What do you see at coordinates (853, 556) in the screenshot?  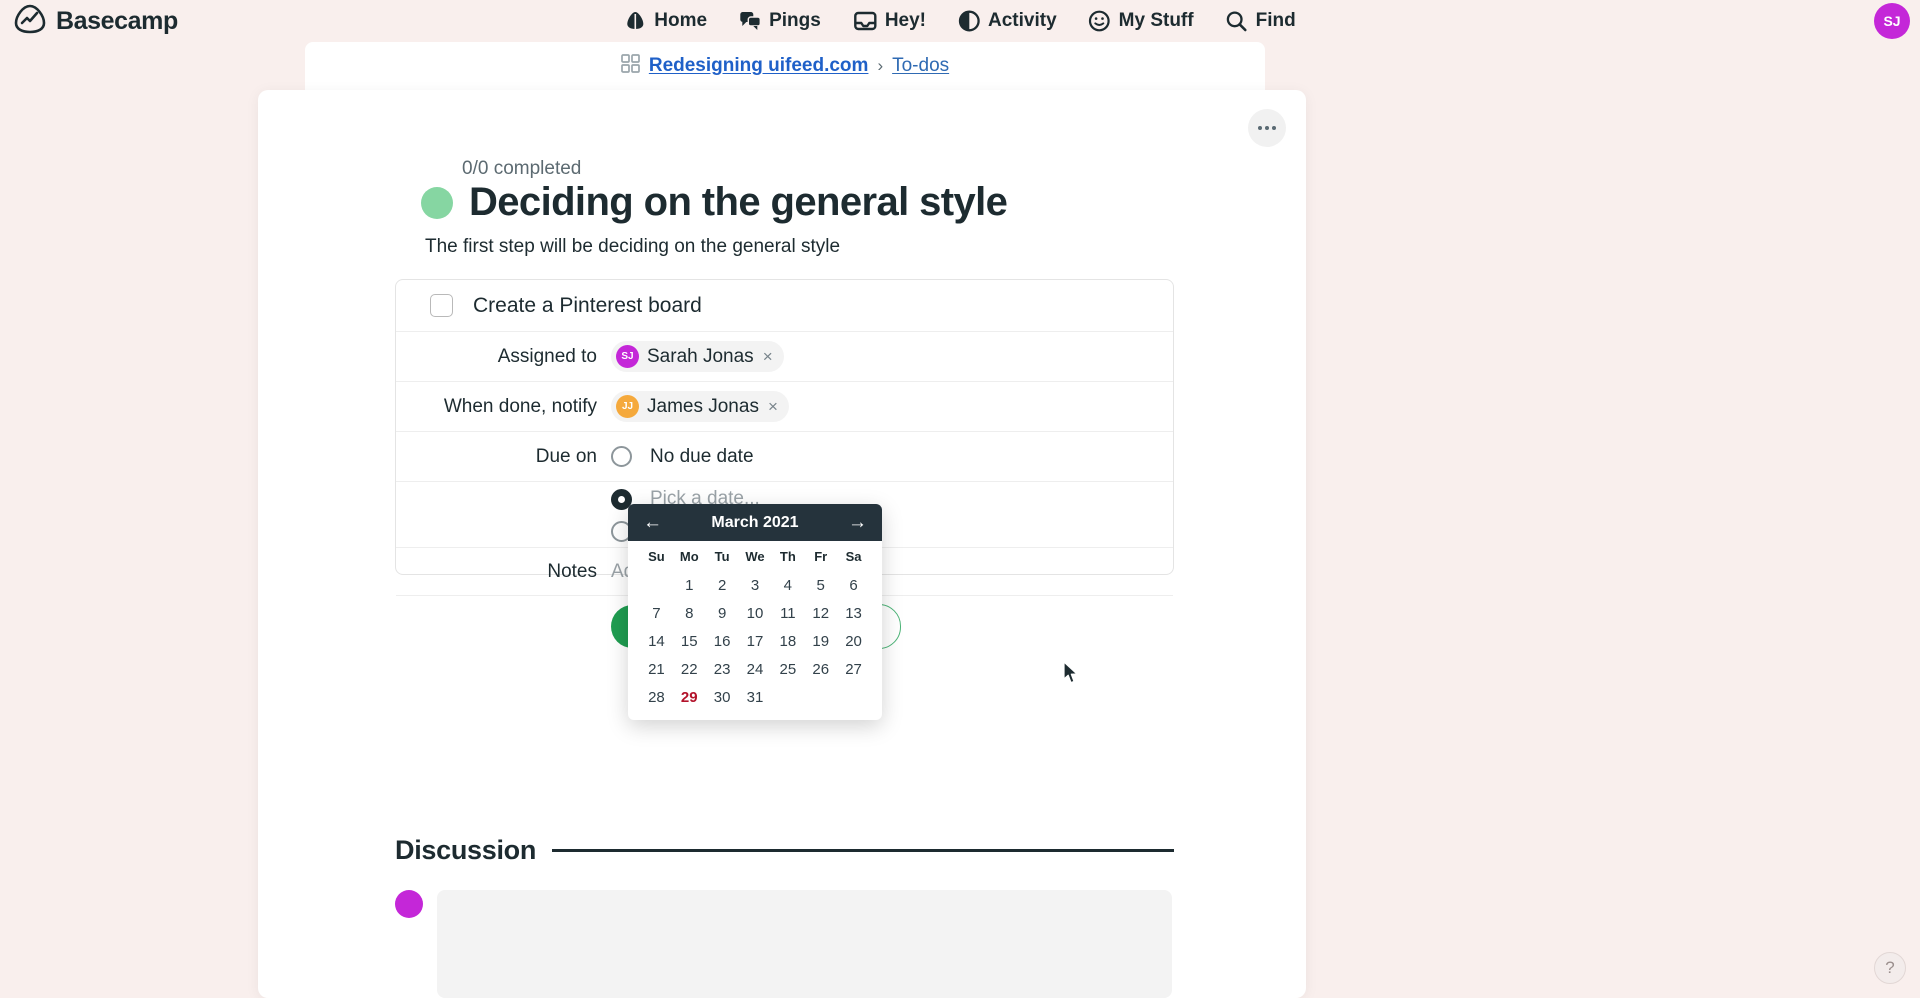 I see `date-picker-weekday: Sa` at bounding box center [853, 556].